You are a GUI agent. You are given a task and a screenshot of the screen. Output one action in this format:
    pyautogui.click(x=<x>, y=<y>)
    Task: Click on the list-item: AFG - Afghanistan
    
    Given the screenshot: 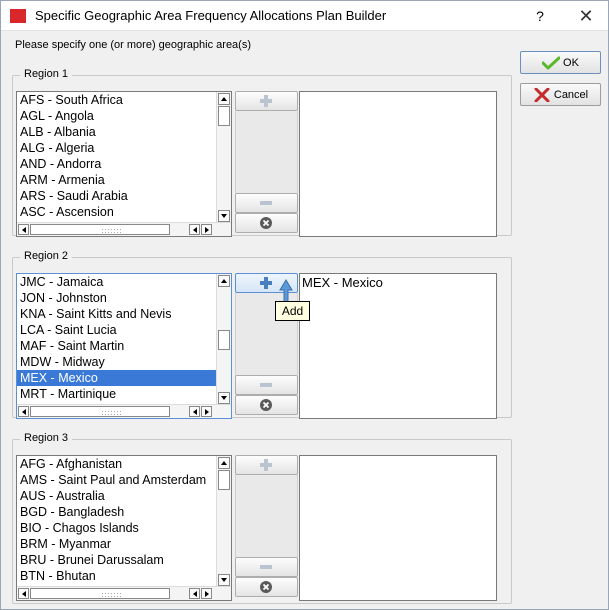 What is the action you would take?
    pyautogui.click(x=117, y=464)
    